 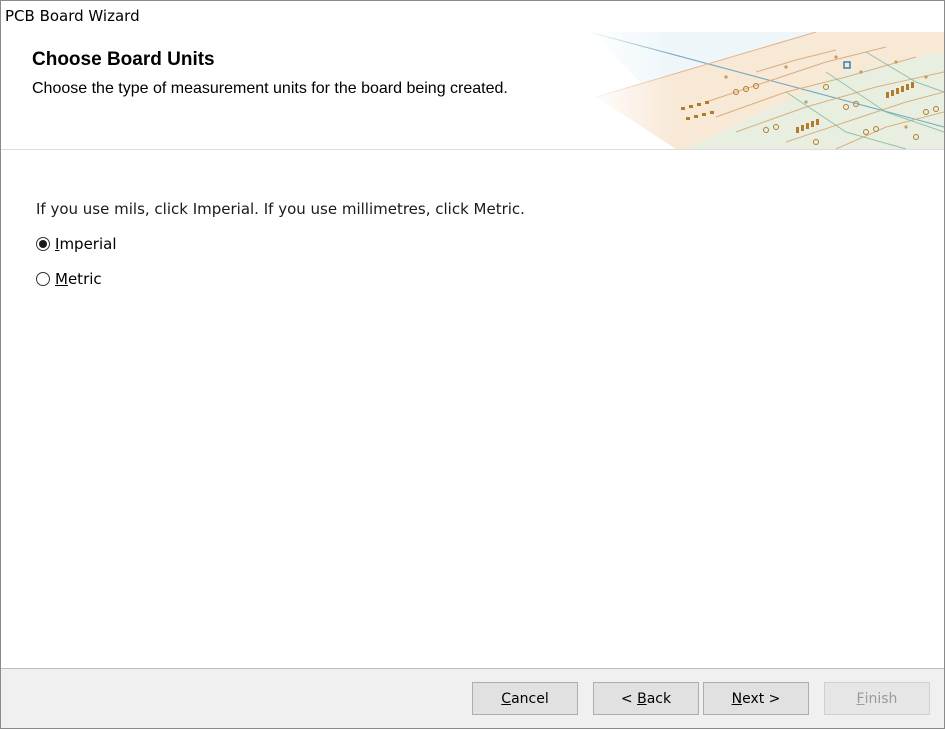 I want to click on page-title: Choose Board Units, so click(x=123, y=59).